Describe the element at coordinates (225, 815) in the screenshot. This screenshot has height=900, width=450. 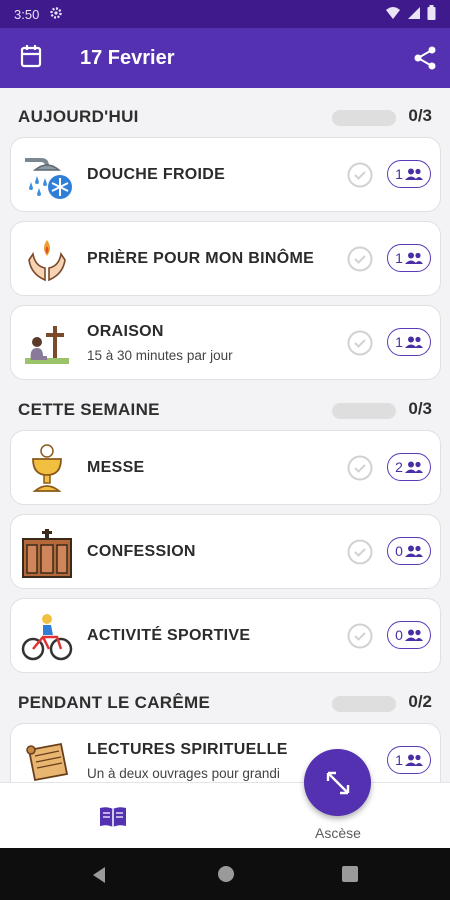
I see `bottom-navigation: Ascèse` at that location.